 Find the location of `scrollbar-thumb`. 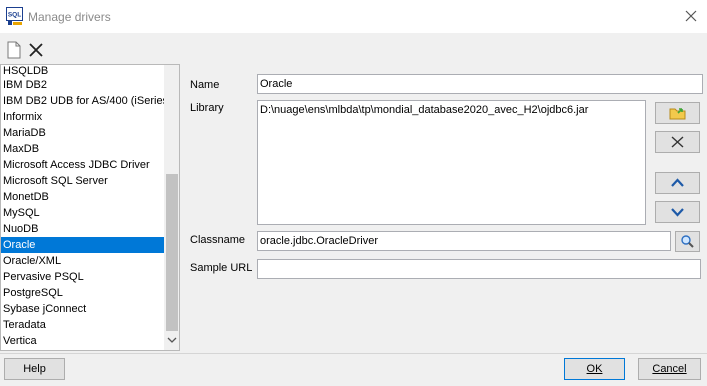

scrollbar-thumb is located at coordinates (172, 252).